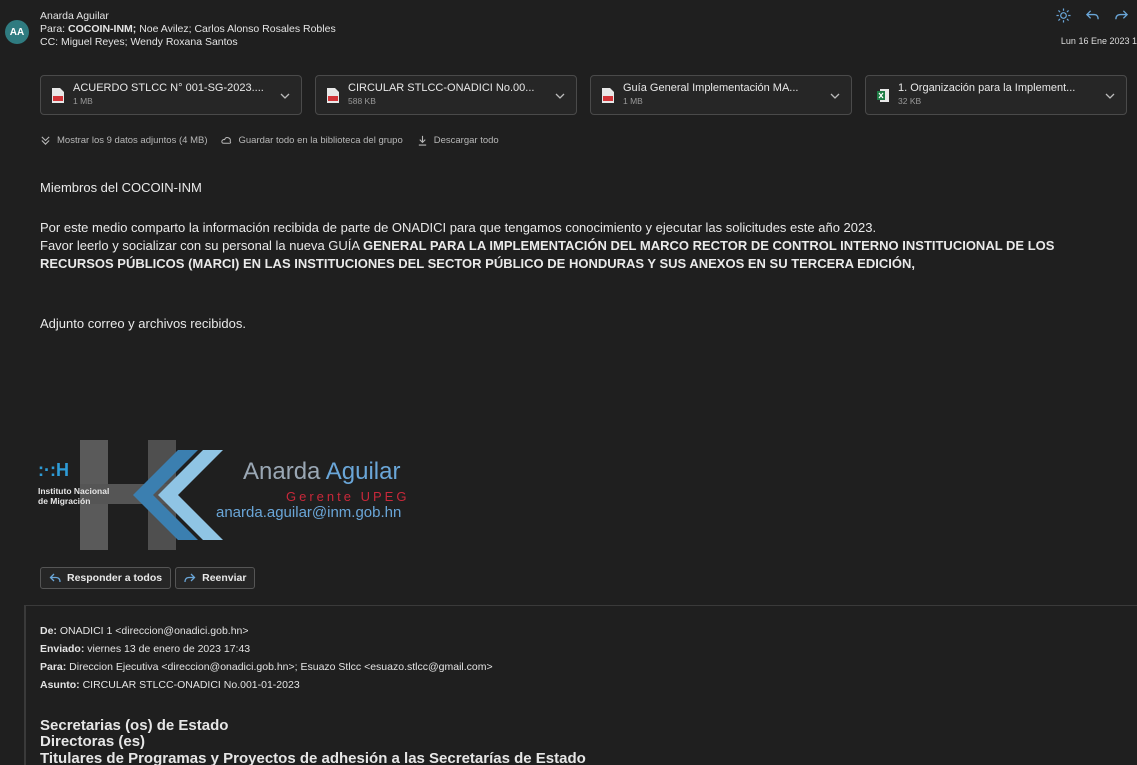  I want to click on to-rest: Noe Avilez; Carlos Alonso Rosales Robles, so click(236, 29).